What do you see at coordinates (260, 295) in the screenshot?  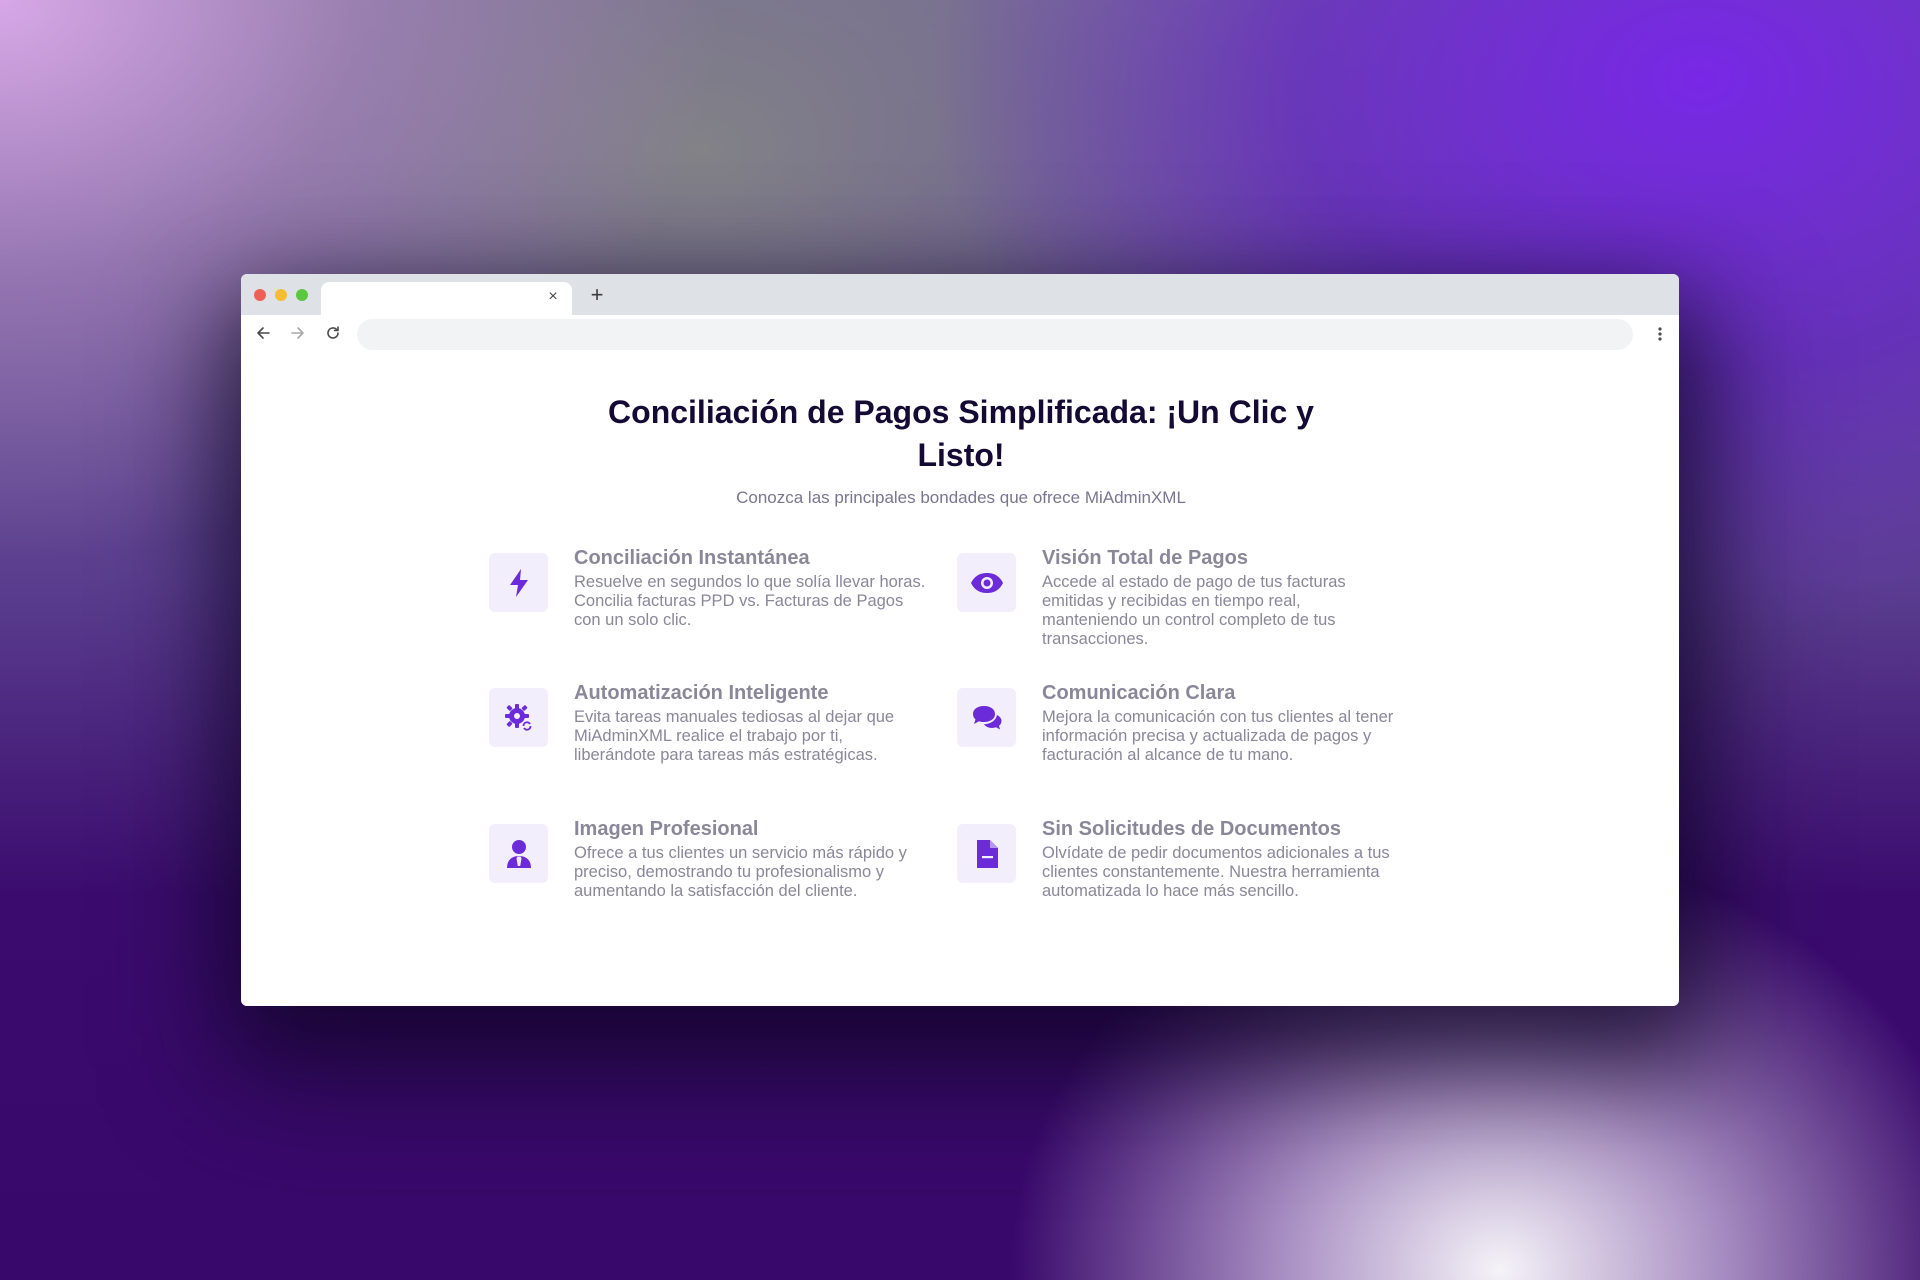 I see `close-window-button` at bounding box center [260, 295].